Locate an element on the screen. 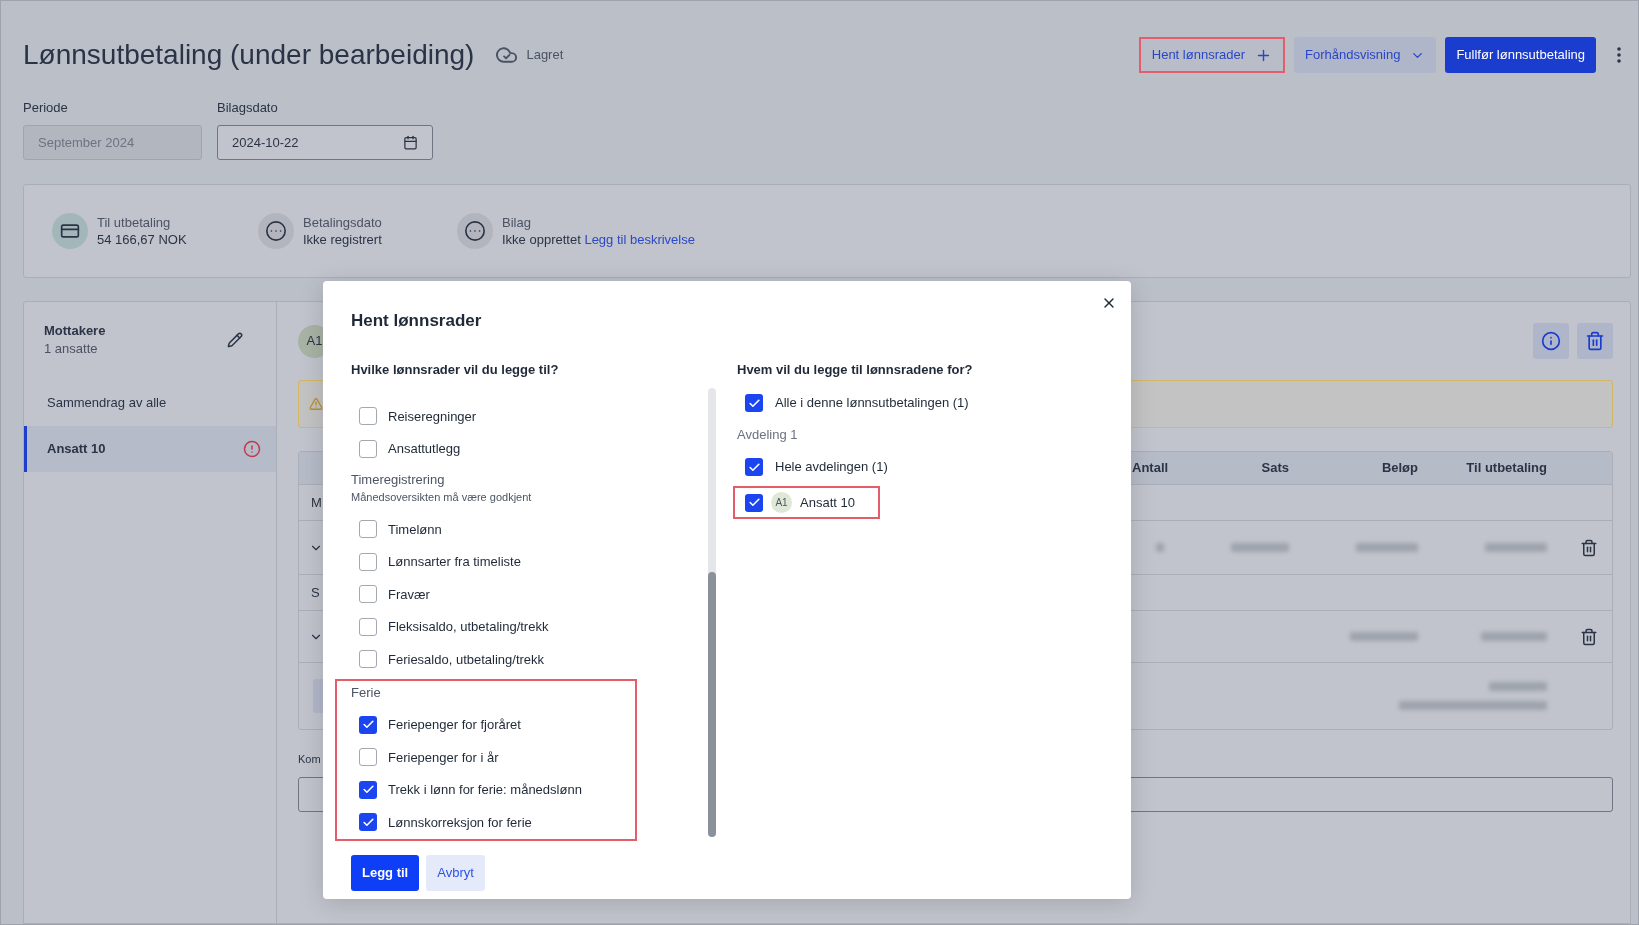 This screenshot has height=925, width=1639. option-label: Trekk i lønn for ferie: månedslønn is located at coordinates (485, 790).